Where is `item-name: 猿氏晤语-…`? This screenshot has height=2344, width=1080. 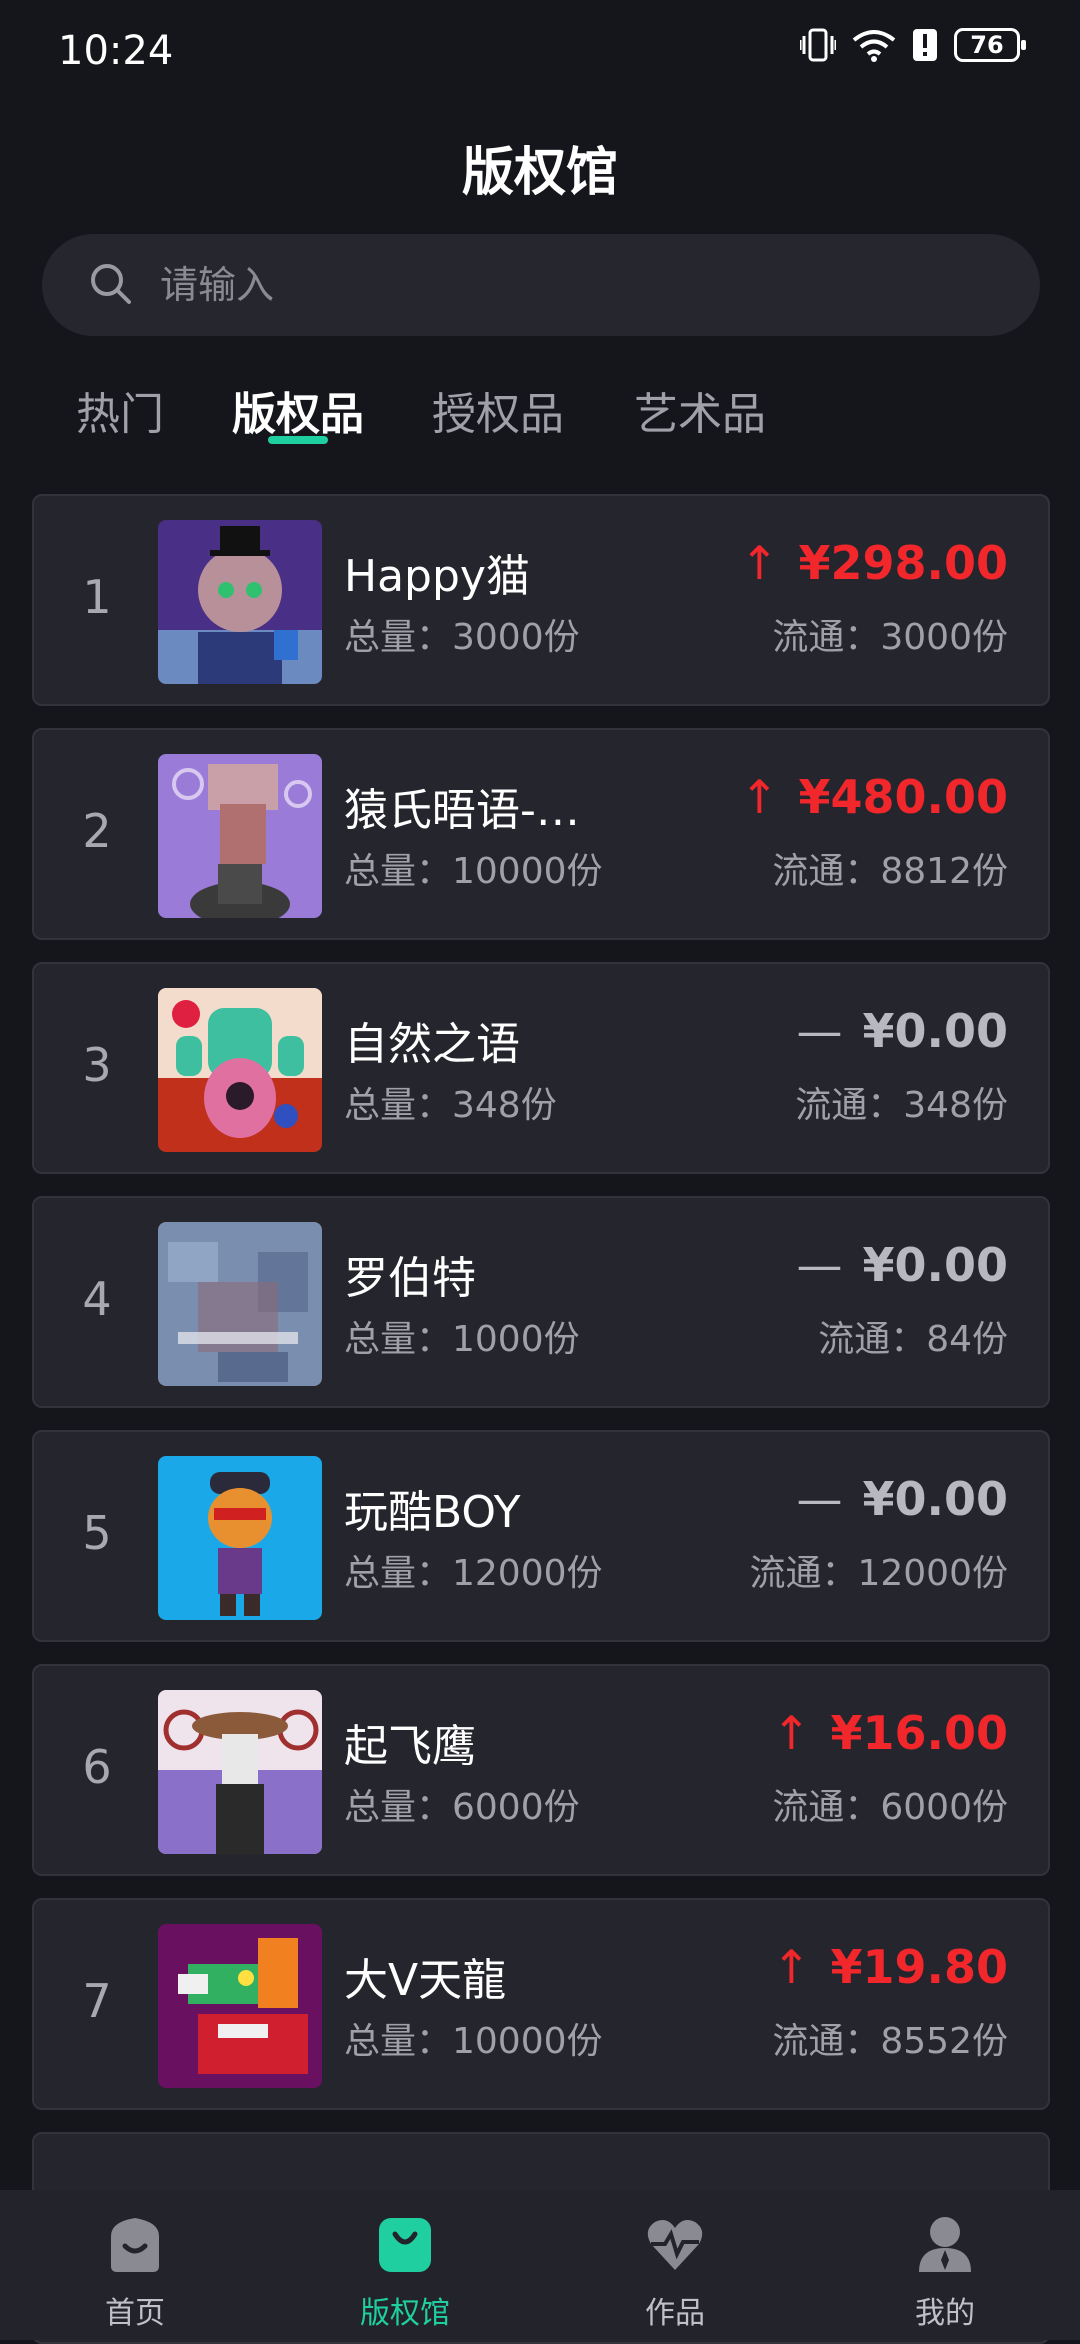
item-name: 猿氏晤语-… is located at coordinates (462, 810).